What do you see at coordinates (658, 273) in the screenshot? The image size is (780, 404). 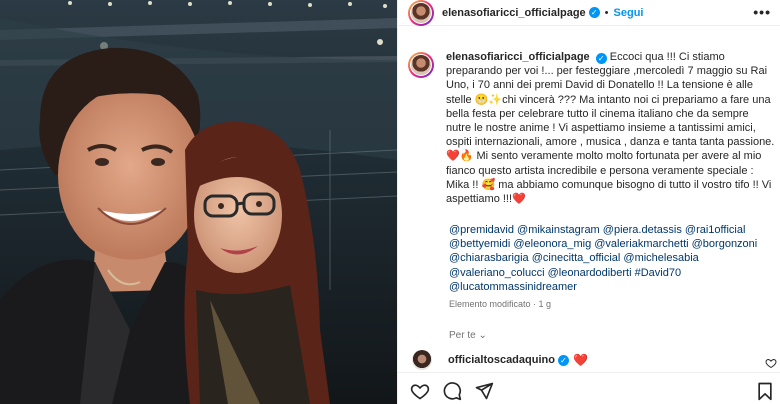 I see `hashtag-link: #David70` at bounding box center [658, 273].